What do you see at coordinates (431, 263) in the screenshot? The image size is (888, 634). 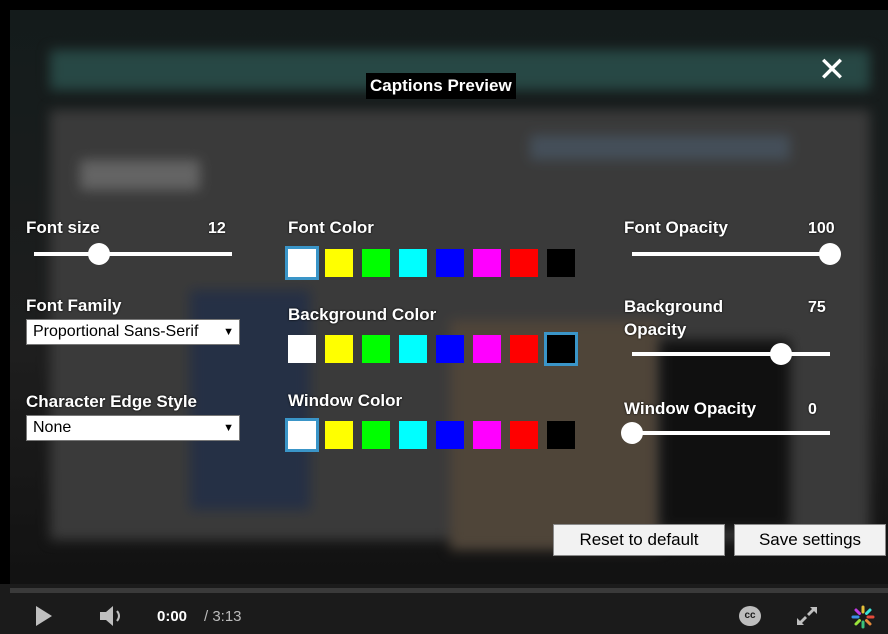 I see `font-color-swatches` at bounding box center [431, 263].